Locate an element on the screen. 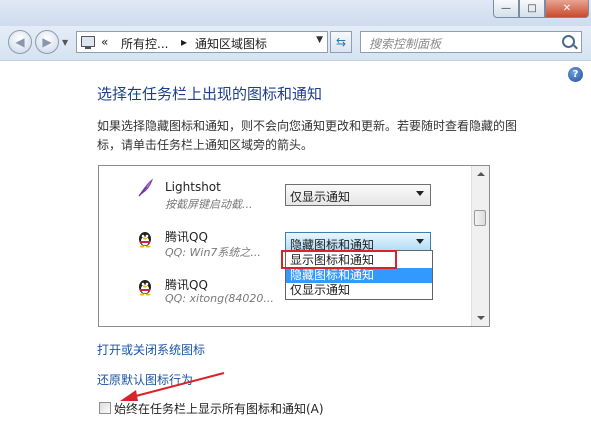  close-button: ✕ is located at coordinates (567, 9).